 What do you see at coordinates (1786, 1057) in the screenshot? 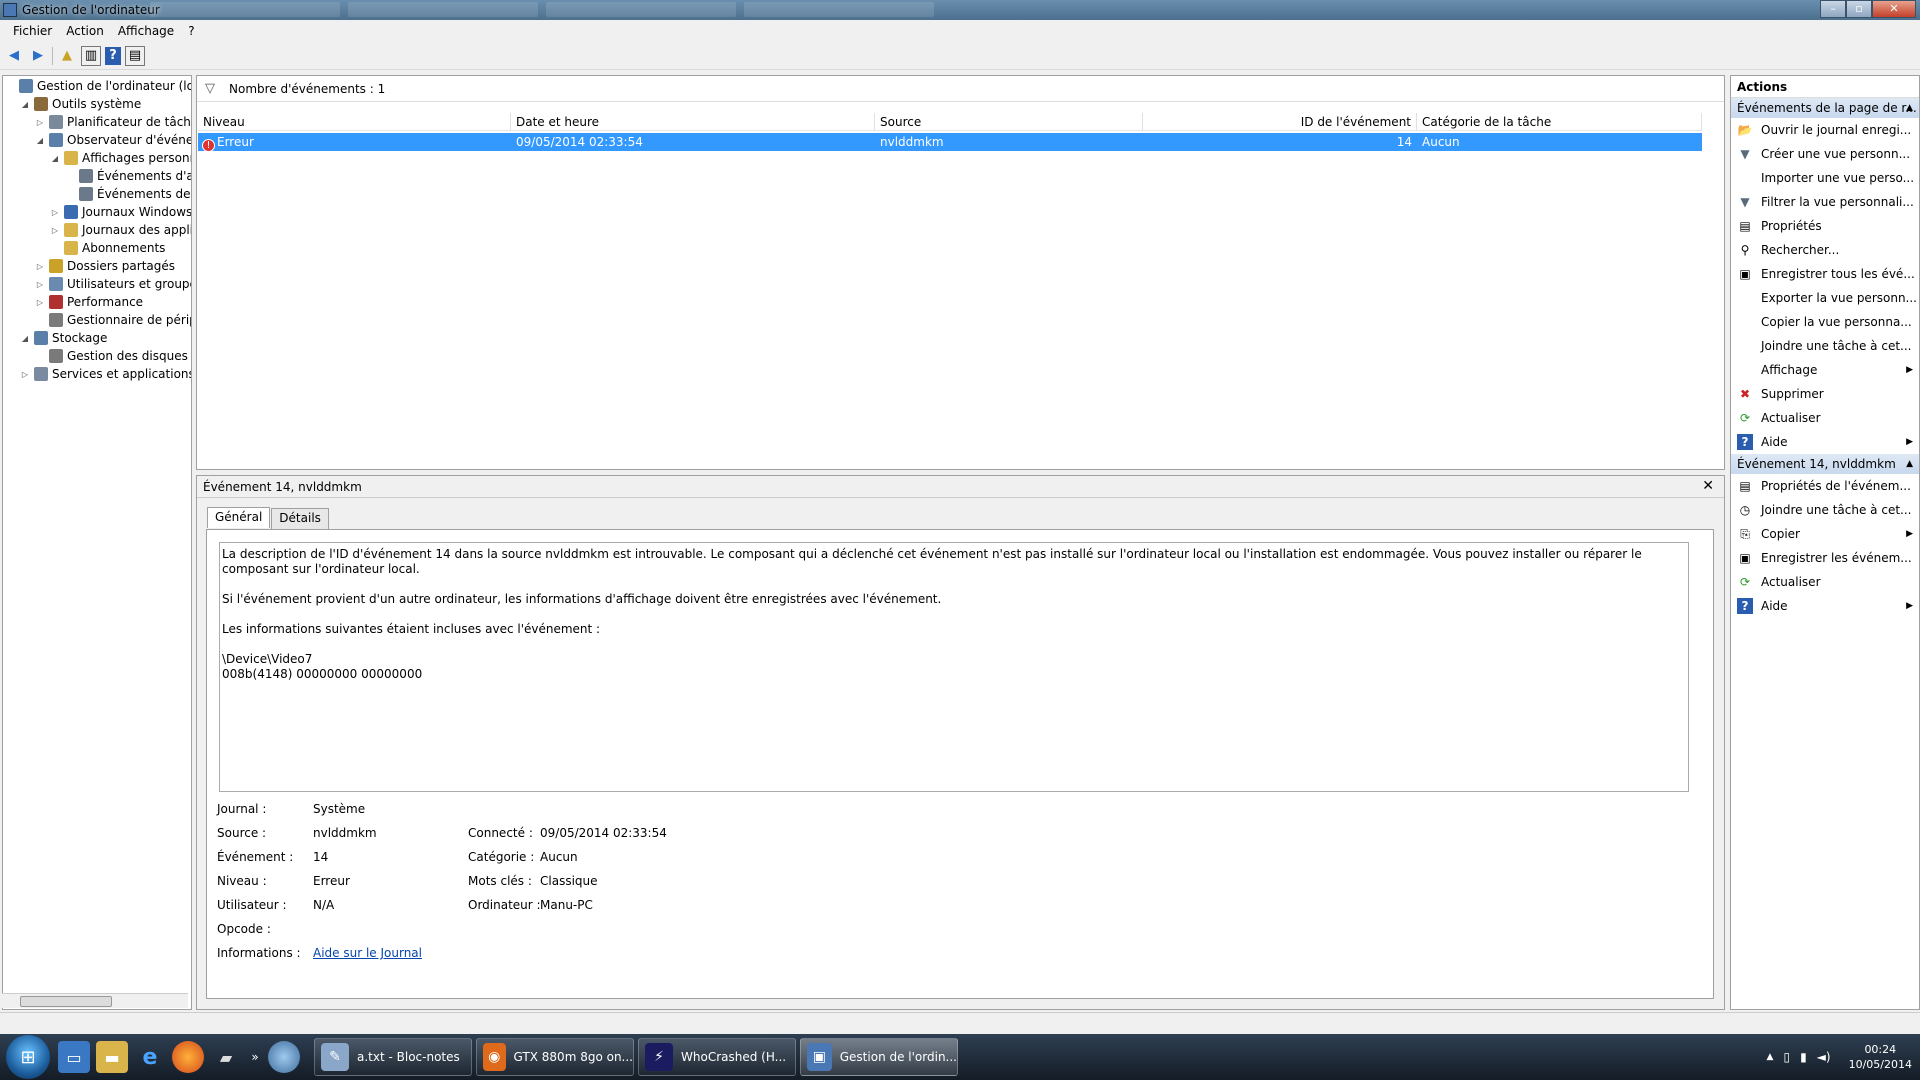
I see `device-icon: ▯` at bounding box center [1786, 1057].